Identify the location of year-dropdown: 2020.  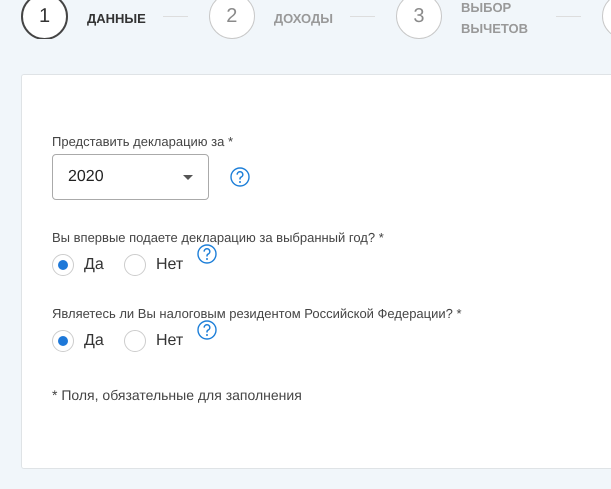
(130, 177).